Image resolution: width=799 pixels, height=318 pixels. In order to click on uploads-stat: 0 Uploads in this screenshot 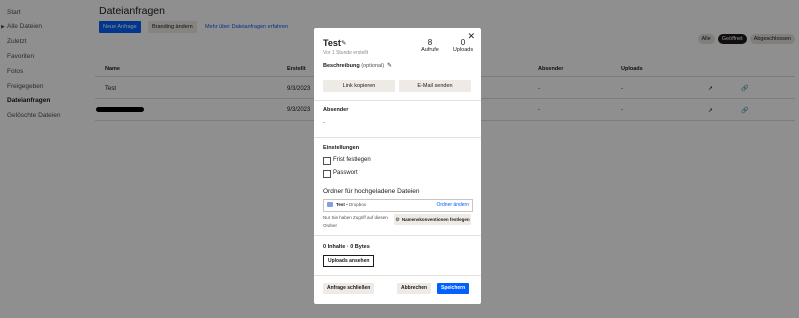, I will do `click(463, 45)`.